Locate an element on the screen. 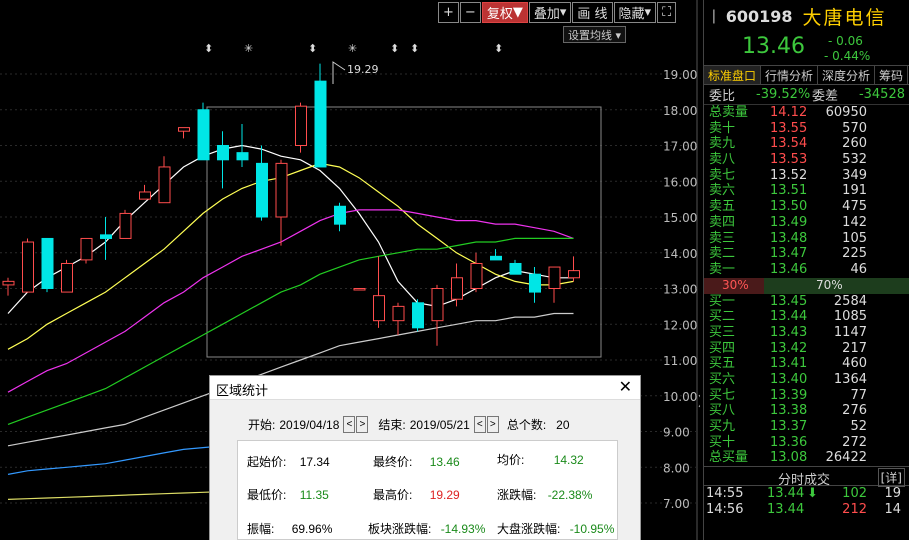 This screenshot has height=540, width=909. bid-level-price: 13.36 is located at coordinates (789, 442).